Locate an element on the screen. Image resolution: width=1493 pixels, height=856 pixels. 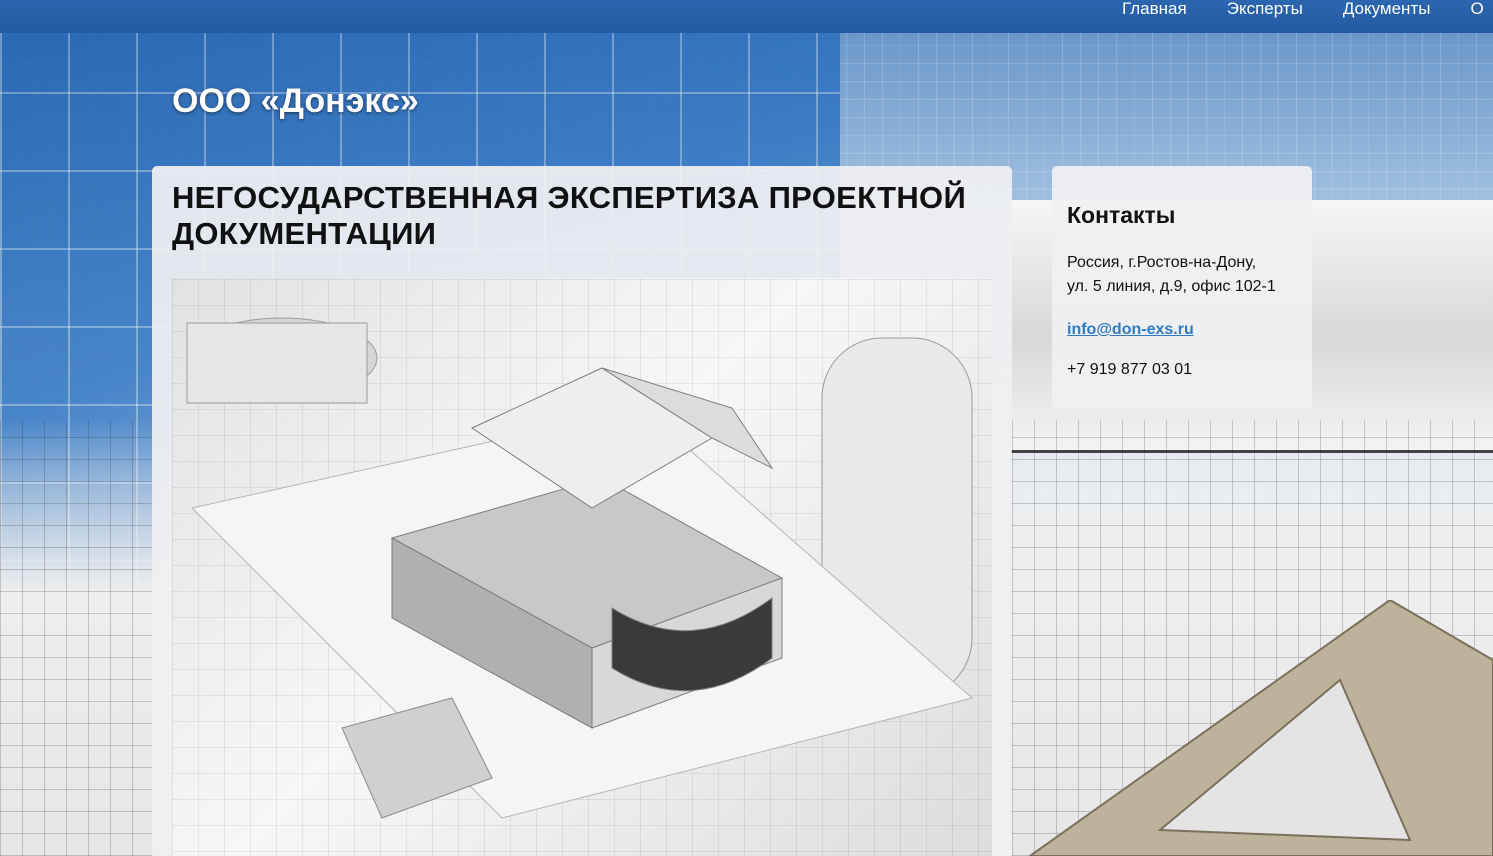
nav-item-home: Главная is located at coordinates (1174, 9).